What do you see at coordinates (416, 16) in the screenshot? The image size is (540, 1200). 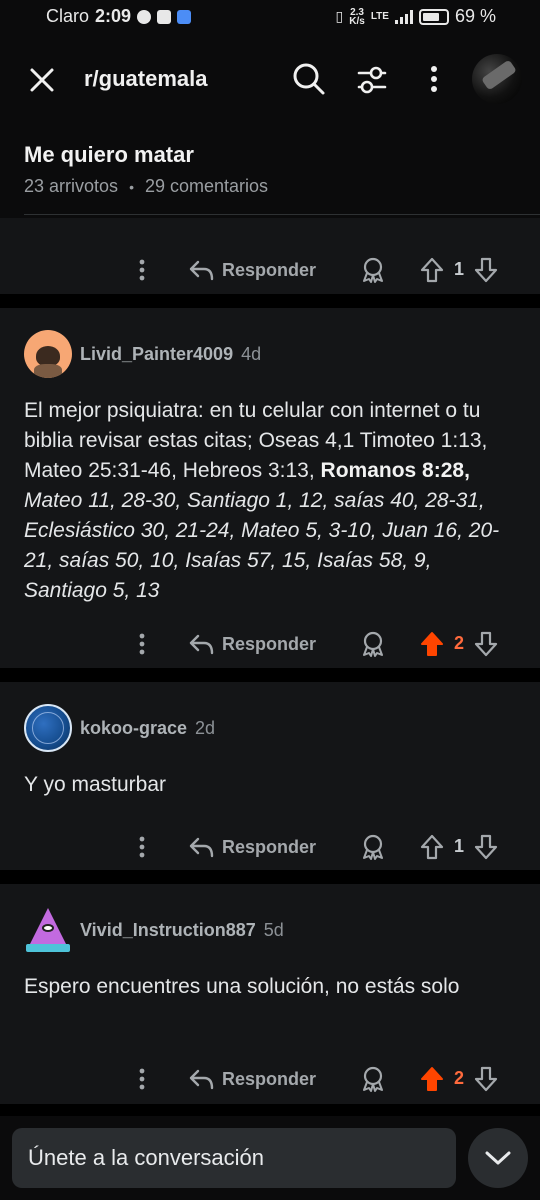 I see `status-right: ▯ 2.3 K/s LTE 69 %` at bounding box center [416, 16].